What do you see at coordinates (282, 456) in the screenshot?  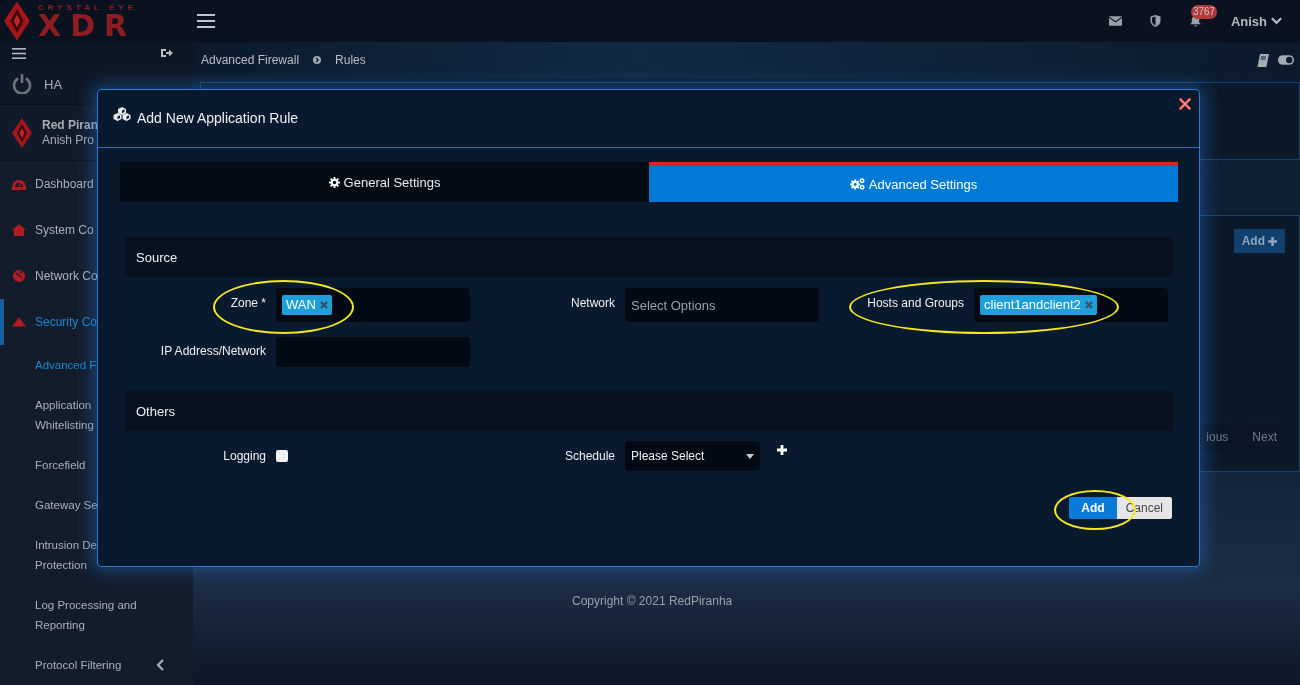 I see `checkbox` at bounding box center [282, 456].